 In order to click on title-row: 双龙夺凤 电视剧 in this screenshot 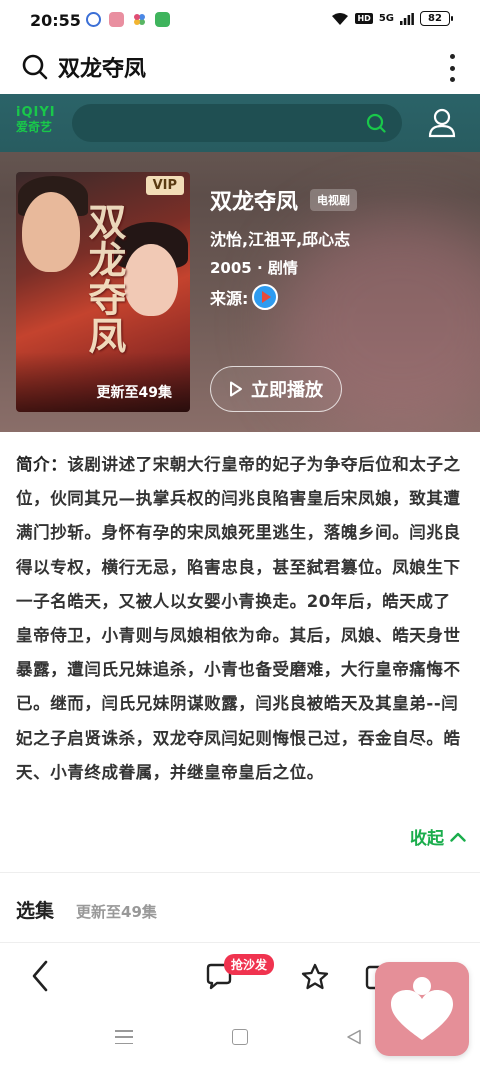, I will do `click(284, 200)`.